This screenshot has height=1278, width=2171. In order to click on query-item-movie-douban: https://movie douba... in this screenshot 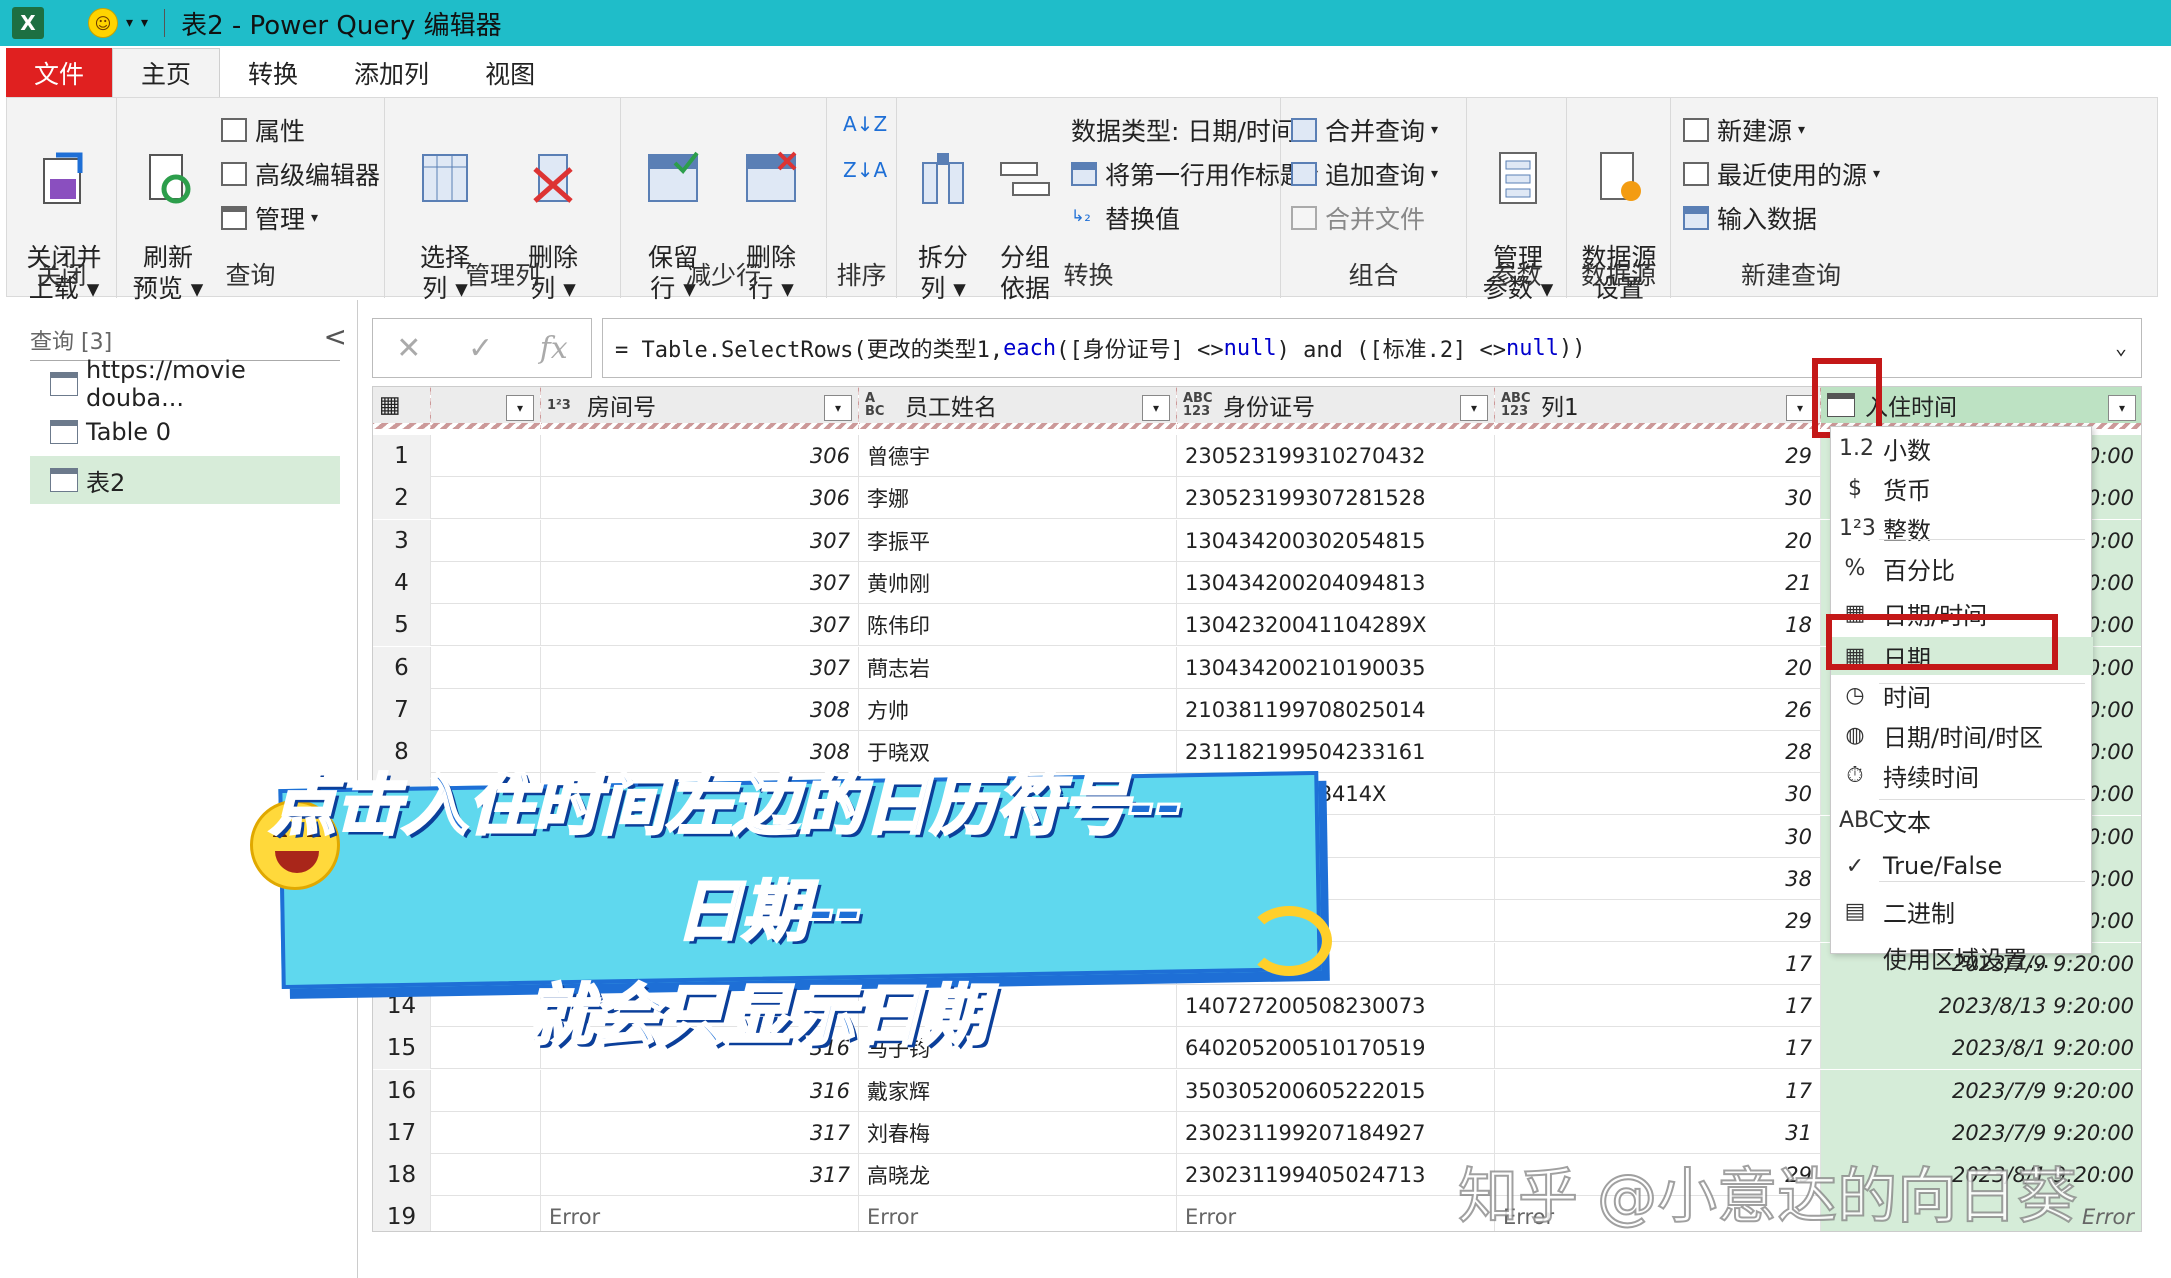, I will do `click(185, 384)`.